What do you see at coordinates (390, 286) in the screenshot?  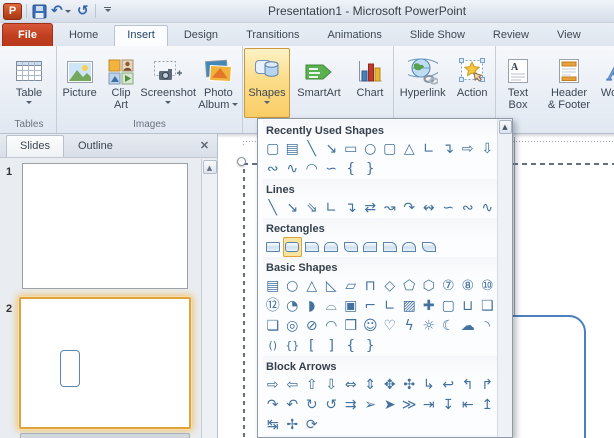 I see `shape-diamond: ◇` at bounding box center [390, 286].